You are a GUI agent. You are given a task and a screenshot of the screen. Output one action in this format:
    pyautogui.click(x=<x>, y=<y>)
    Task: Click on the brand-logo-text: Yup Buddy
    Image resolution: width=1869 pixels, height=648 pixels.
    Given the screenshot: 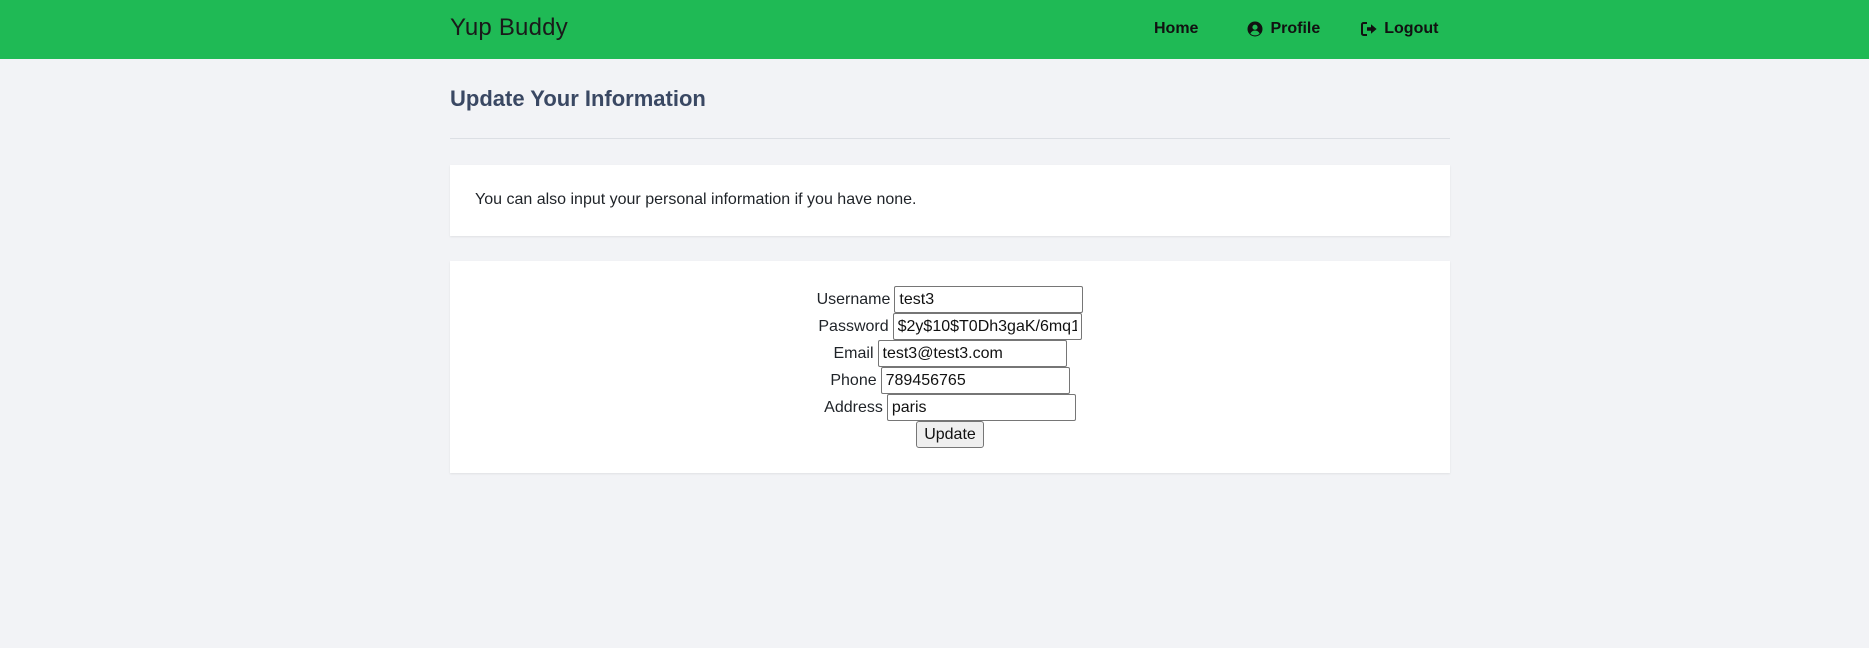 What is the action you would take?
    pyautogui.click(x=509, y=28)
    